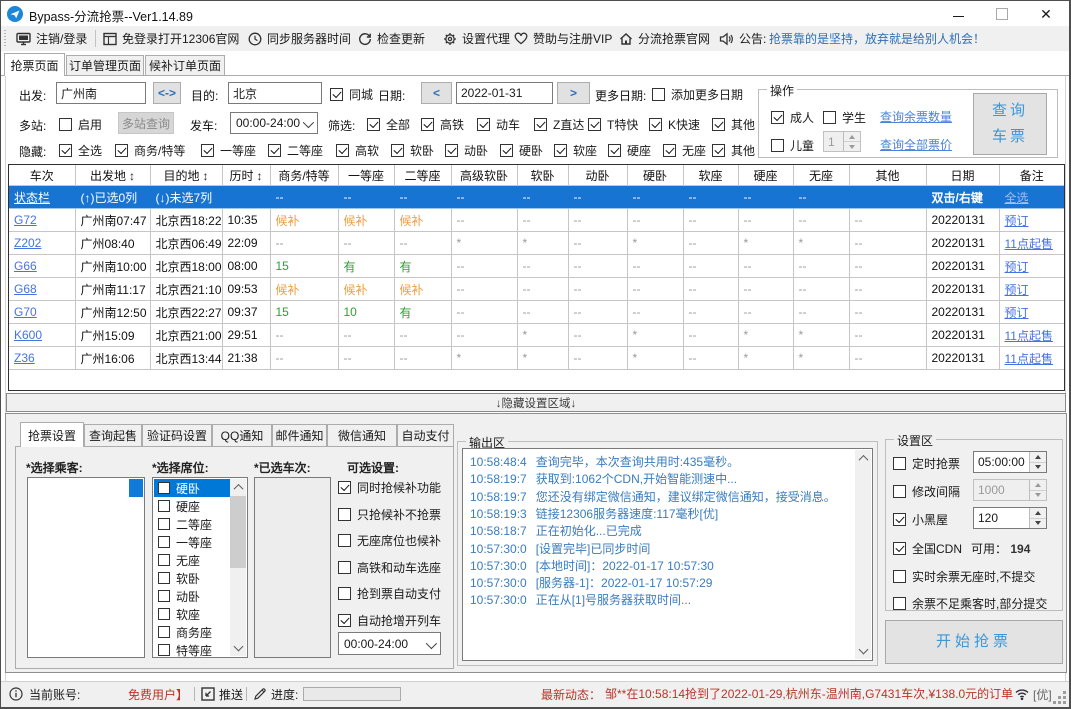 The height and width of the screenshot is (709, 1071). Describe the element at coordinates (192, 632) in the screenshot. I see `seat-option-9: 商务座` at that location.